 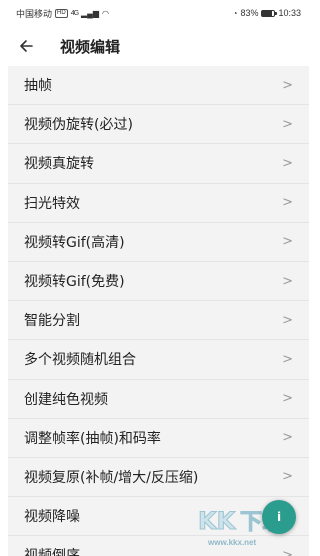 What do you see at coordinates (289, 13) in the screenshot?
I see `clock: 10:33` at bounding box center [289, 13].